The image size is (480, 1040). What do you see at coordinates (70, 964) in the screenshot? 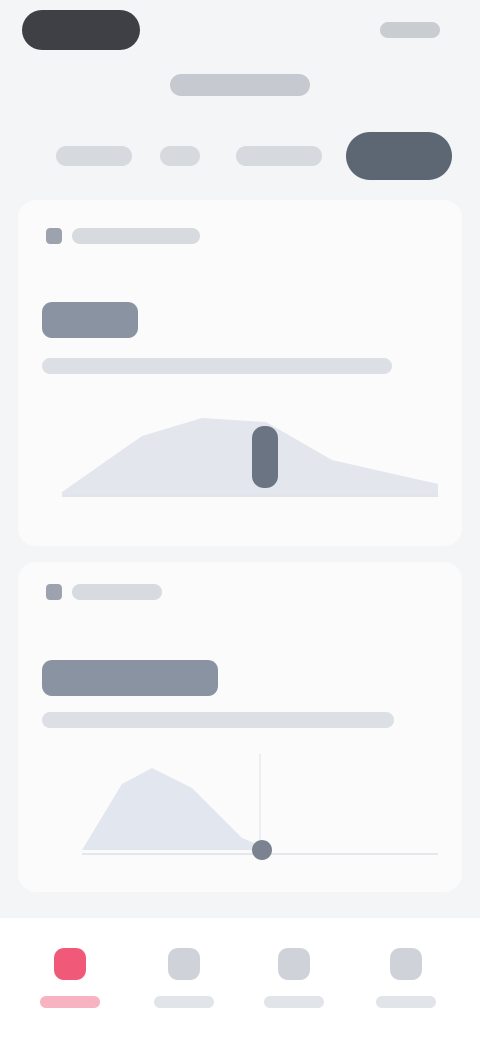
I see `home-icon` at bounding box center [70, 964].